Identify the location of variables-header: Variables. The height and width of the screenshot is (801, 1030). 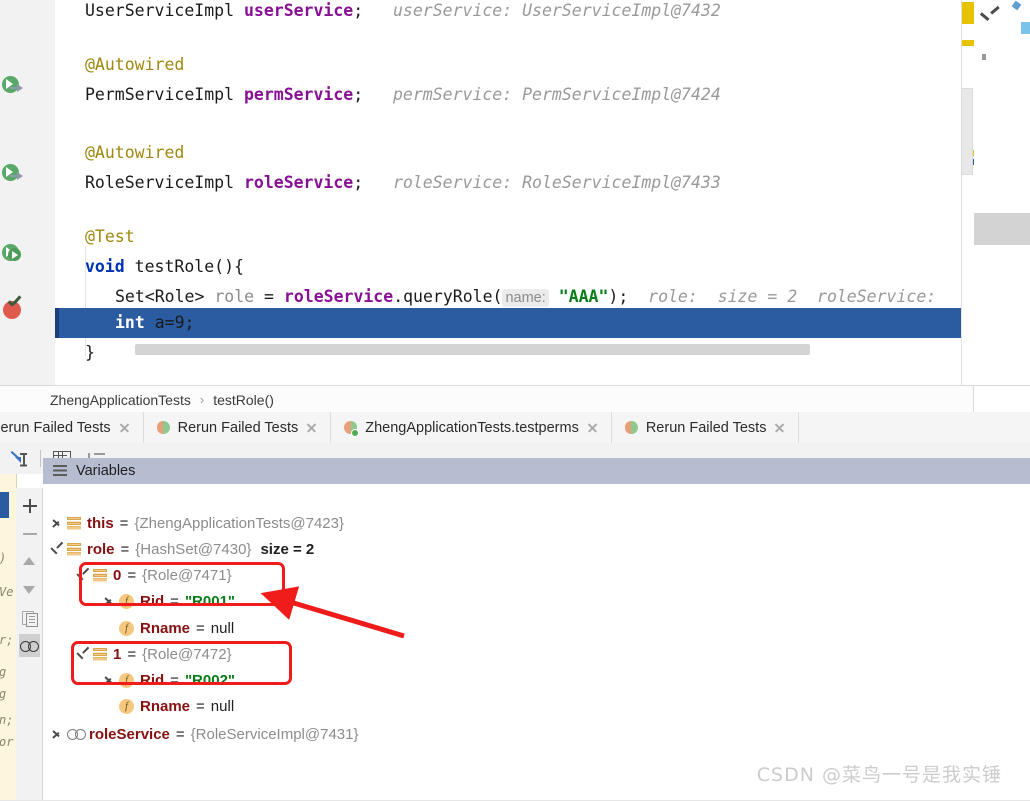
(536, 471).